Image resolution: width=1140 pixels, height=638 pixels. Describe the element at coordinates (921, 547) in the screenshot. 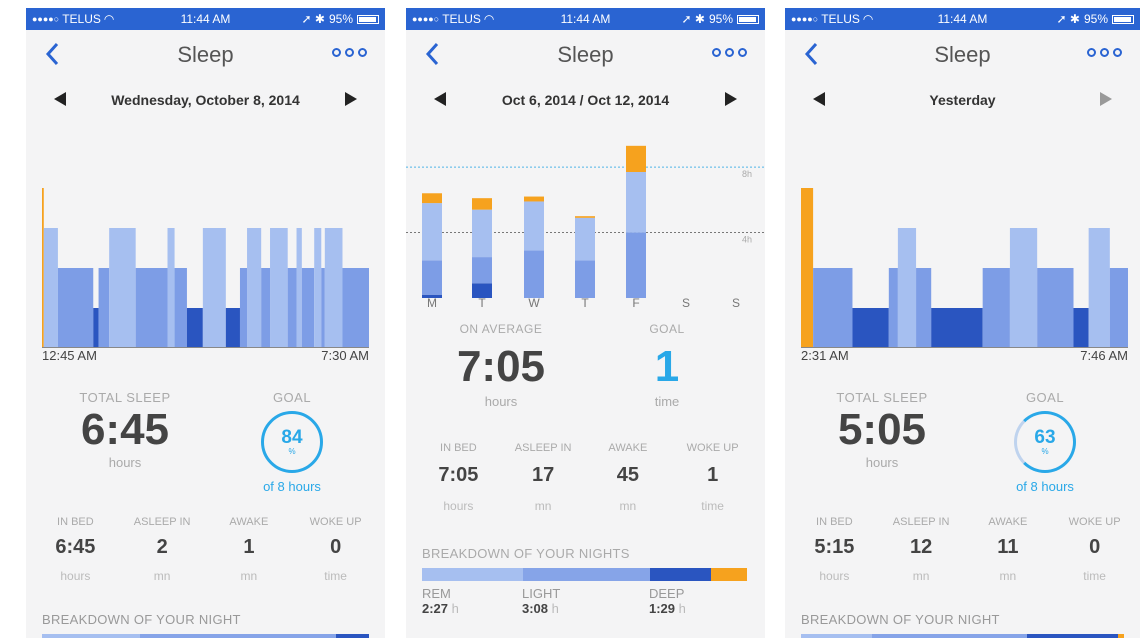

I see `stat-value: 12` at that location.